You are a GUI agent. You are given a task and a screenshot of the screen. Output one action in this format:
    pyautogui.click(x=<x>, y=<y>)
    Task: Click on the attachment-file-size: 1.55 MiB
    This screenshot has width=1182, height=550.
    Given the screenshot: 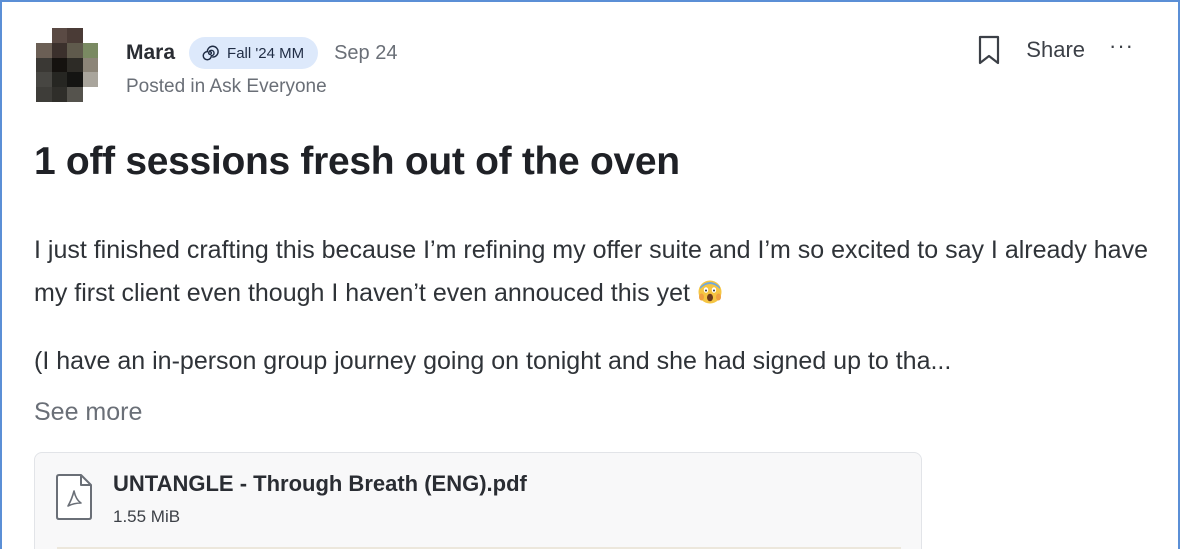 What is the action you would take?
    pyautogui.click(x=147, y=516)
    